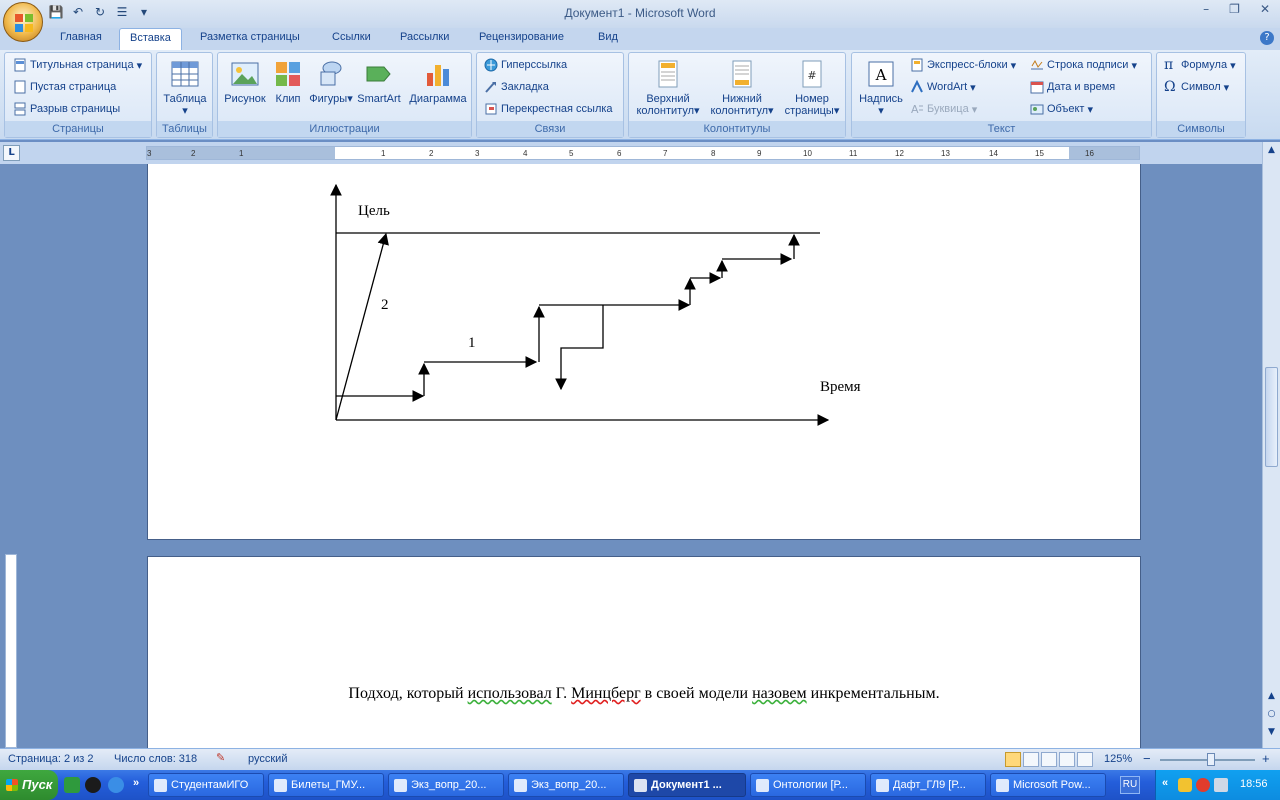  Describe the element at coordinates (81, 37) in the screenshot. I see `tab-home: Главная` at that location.